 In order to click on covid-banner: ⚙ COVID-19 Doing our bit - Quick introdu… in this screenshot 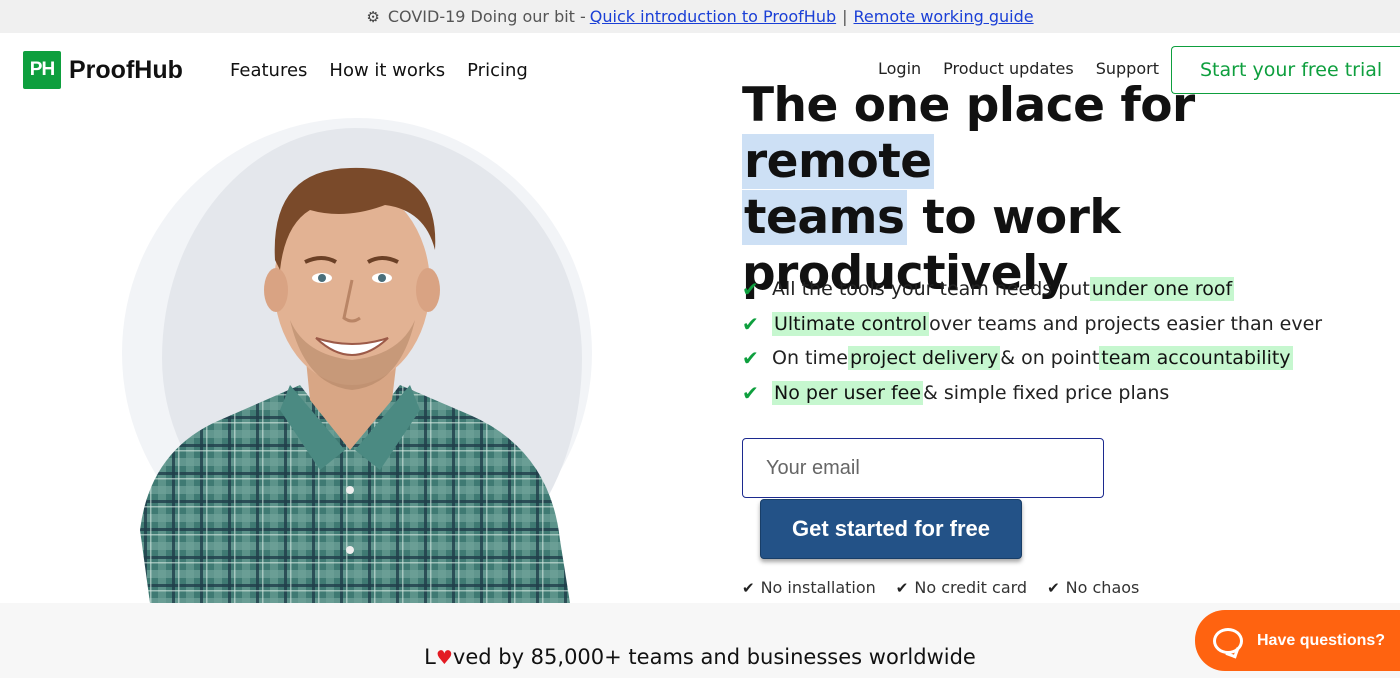, I will do `click(700, 16)`.